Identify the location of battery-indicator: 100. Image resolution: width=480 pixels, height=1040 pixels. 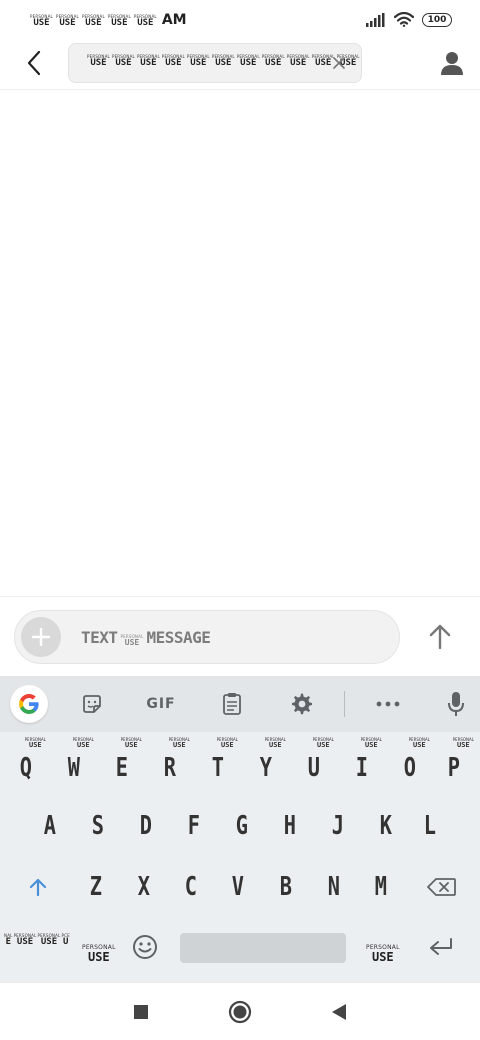
(437, 19).